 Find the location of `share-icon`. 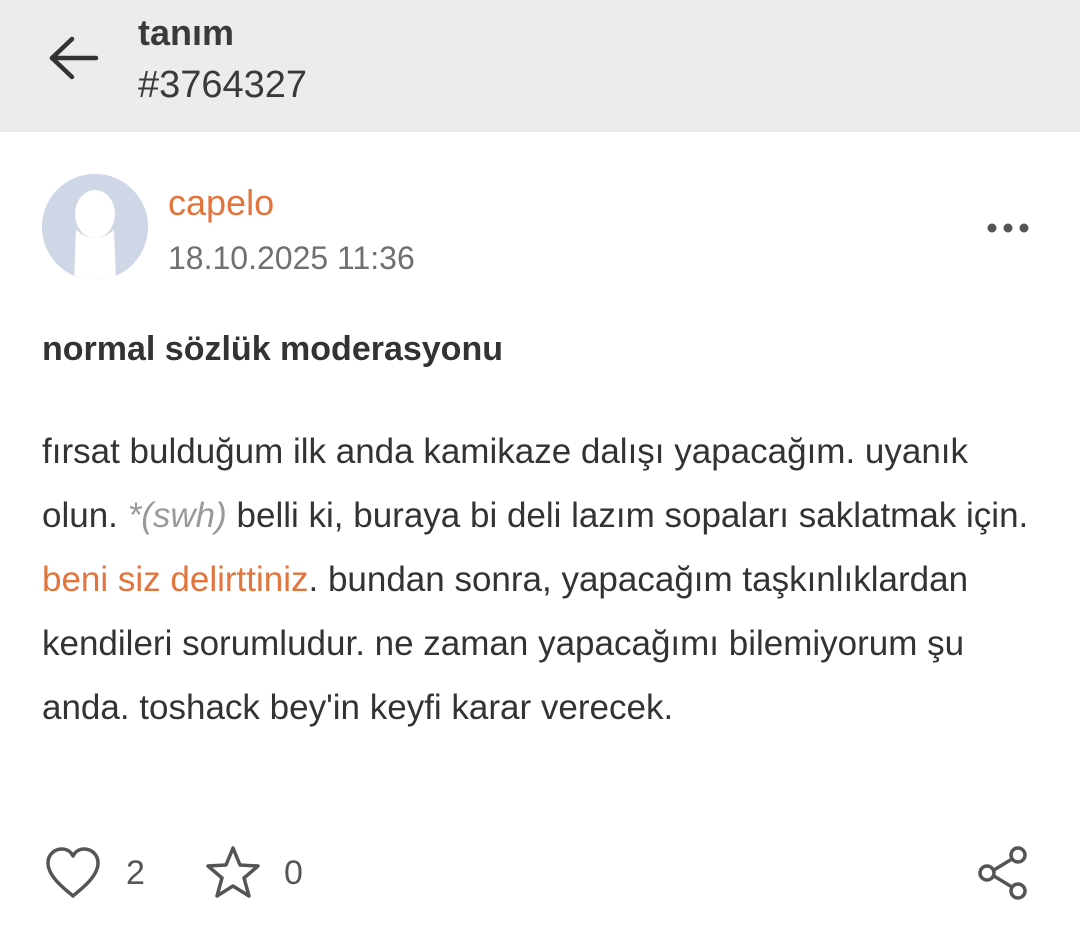

share-icon is located at coordinates (1002, 873).